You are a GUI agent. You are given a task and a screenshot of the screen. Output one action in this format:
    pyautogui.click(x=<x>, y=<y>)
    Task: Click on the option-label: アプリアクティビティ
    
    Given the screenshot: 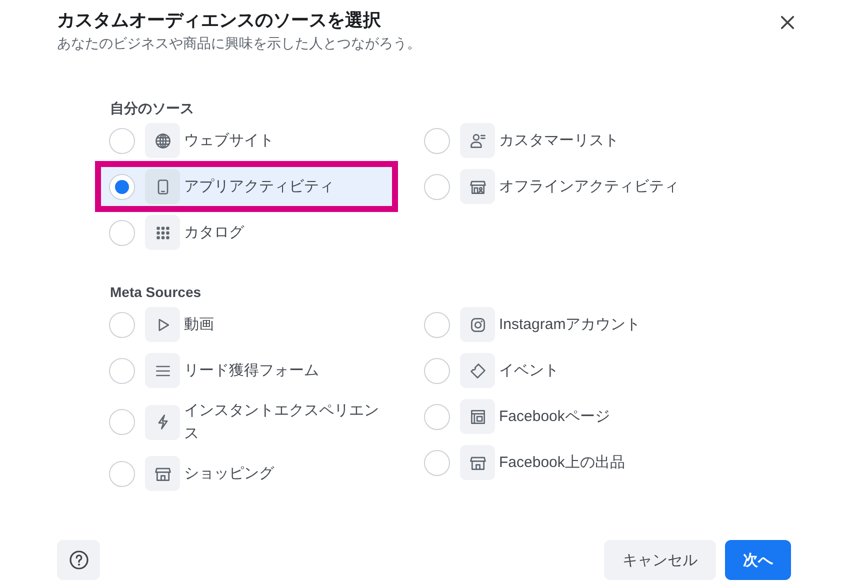 What is the action you would take?
    pyautogui.click(x=259, y=187)
    